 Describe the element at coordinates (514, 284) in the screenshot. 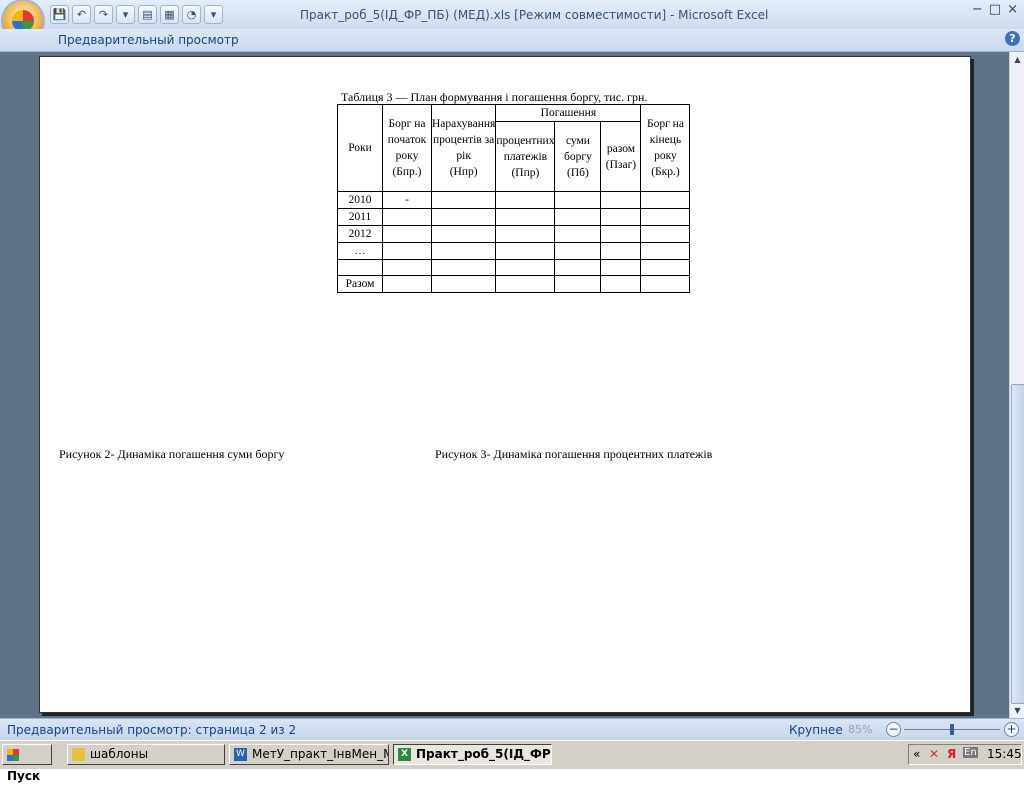

I see `table-row-total: Разом` at that location.